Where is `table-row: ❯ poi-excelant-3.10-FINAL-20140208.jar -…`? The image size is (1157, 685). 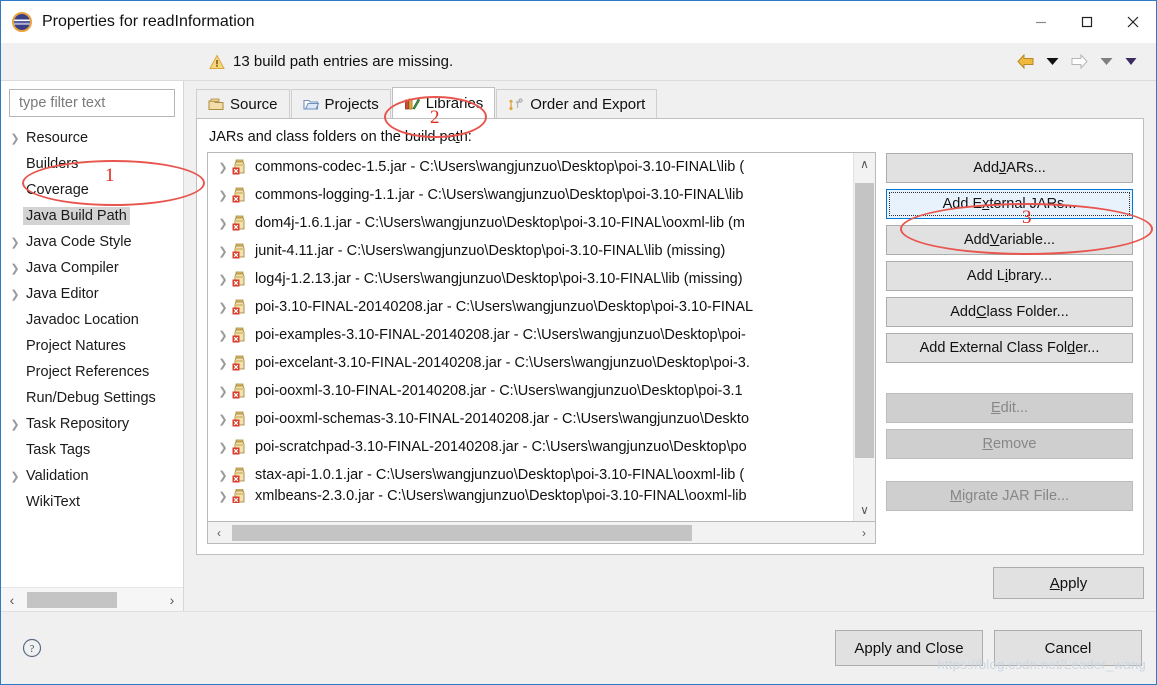 table-row: ❯ poi-excelant-3.10-FINAL-20140208.jar -… is located at coordinates (530, 363).